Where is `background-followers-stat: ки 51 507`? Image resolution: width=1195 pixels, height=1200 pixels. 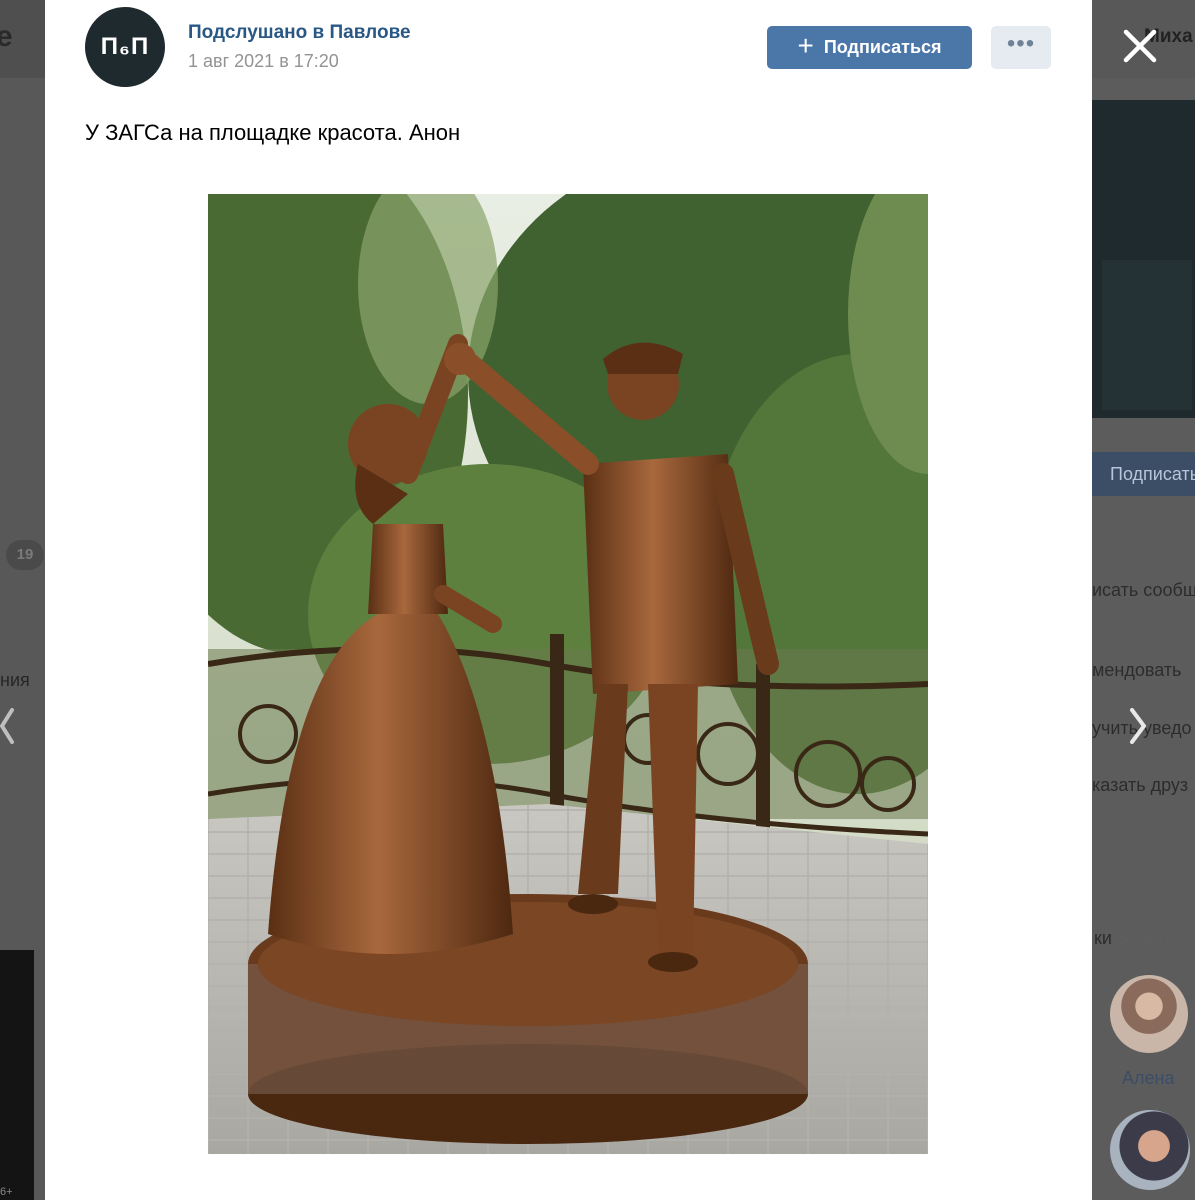 background-followers-stat: ки 51 507 is located at coordinates (1133, 938).